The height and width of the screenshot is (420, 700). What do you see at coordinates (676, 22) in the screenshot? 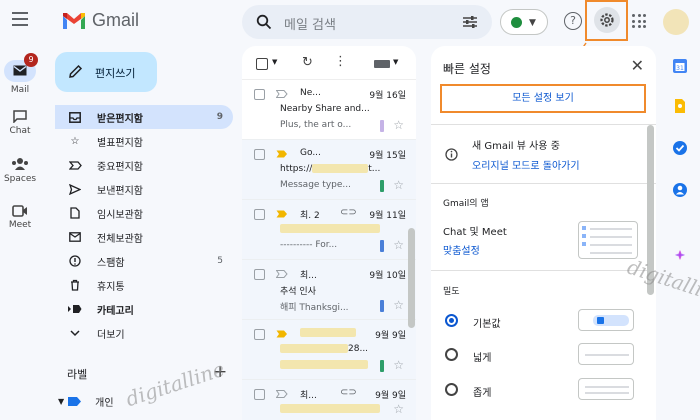
I see `avatar` at bounding box center [676, 22].